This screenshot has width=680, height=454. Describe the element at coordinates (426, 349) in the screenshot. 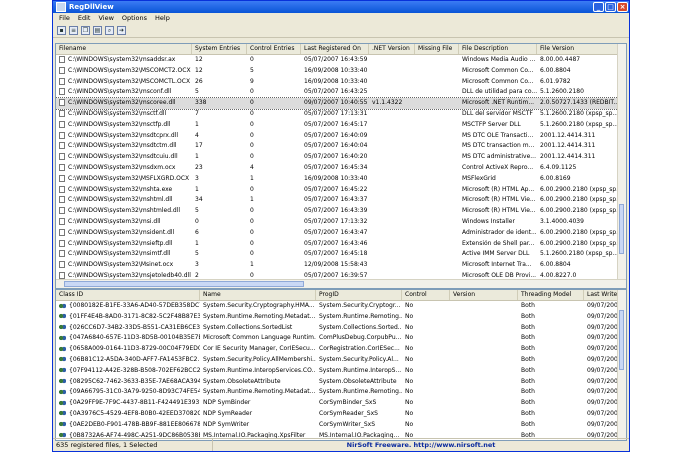

I see `table-cell: No` at that location.